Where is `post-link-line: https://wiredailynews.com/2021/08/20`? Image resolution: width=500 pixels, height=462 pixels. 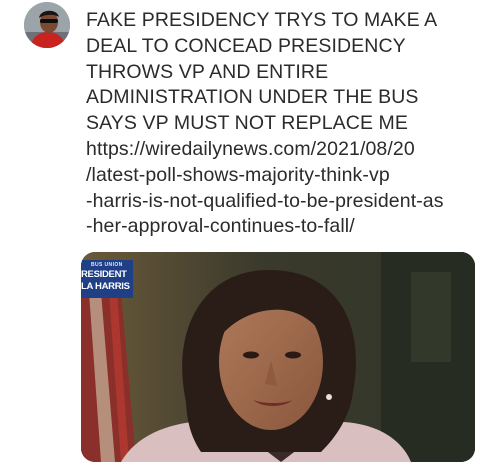 post-link-line: https://wiredailynews.com/2021/08/20 is located at coordinates (286, 150).